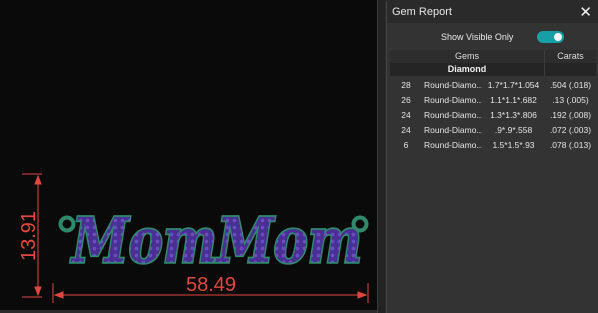 This screenshot has width=598, height=313. What do you see at coordinates (422, 12) in the screenshot?
I see `panel-title: Gem Report` at bounding box center [422, 12].